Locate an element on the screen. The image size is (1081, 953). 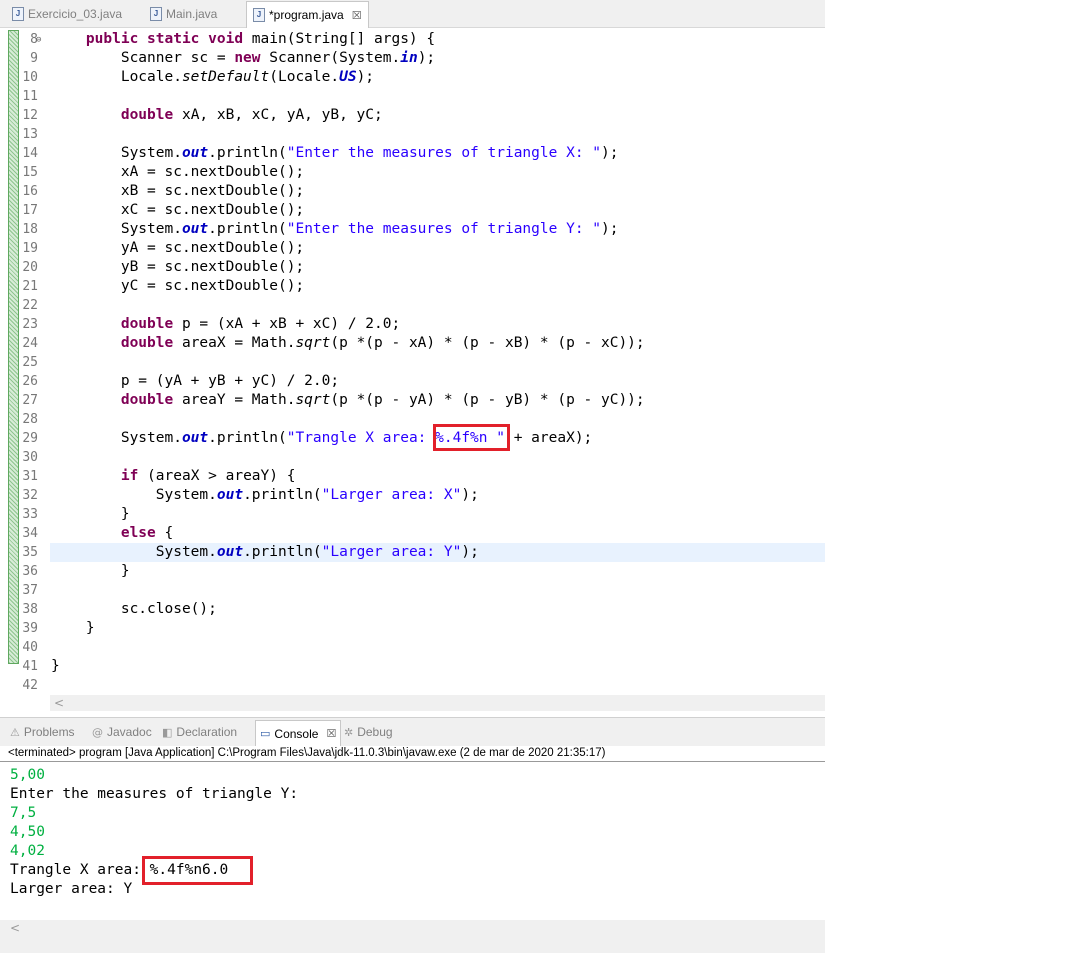
line-number: 27 is located at coordinates (30, 400).